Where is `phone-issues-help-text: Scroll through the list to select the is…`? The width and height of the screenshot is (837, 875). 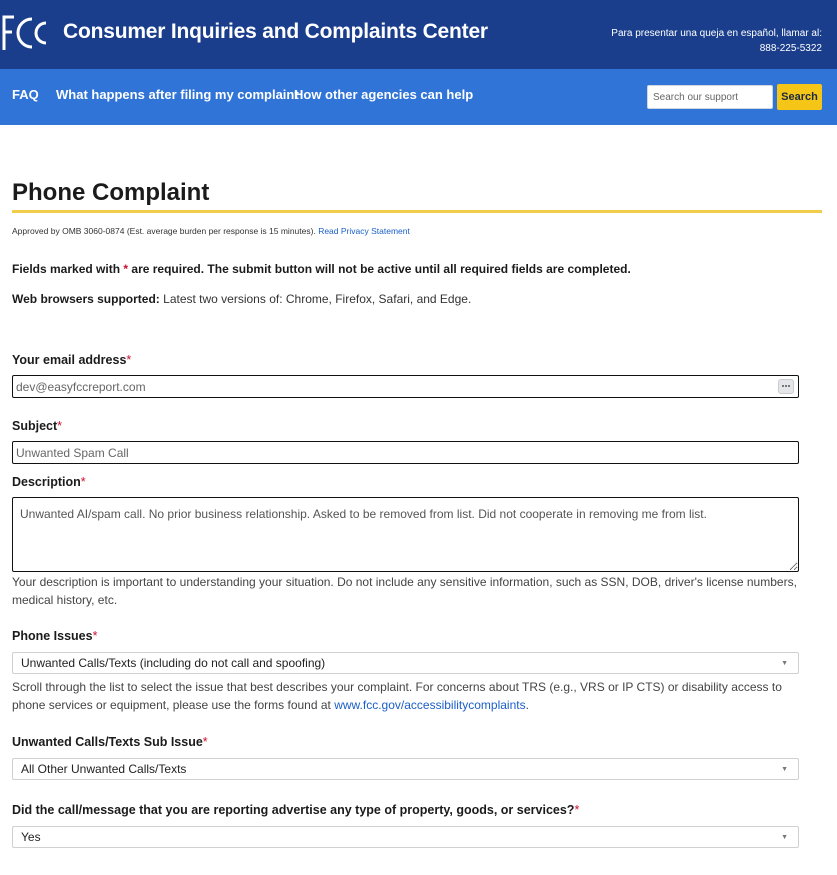
phone-issues-help-text: Scroll through the list to select the is… is located at coordinates (412, 696).